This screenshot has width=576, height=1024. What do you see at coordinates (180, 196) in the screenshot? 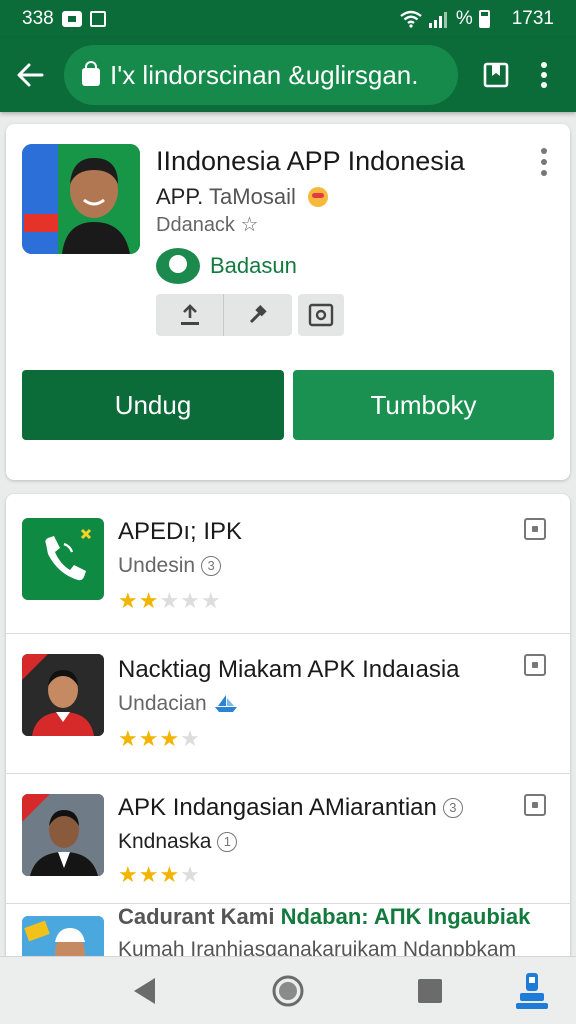
I see `app-subtitle-a: APP.` at bounding box center [180, 196].